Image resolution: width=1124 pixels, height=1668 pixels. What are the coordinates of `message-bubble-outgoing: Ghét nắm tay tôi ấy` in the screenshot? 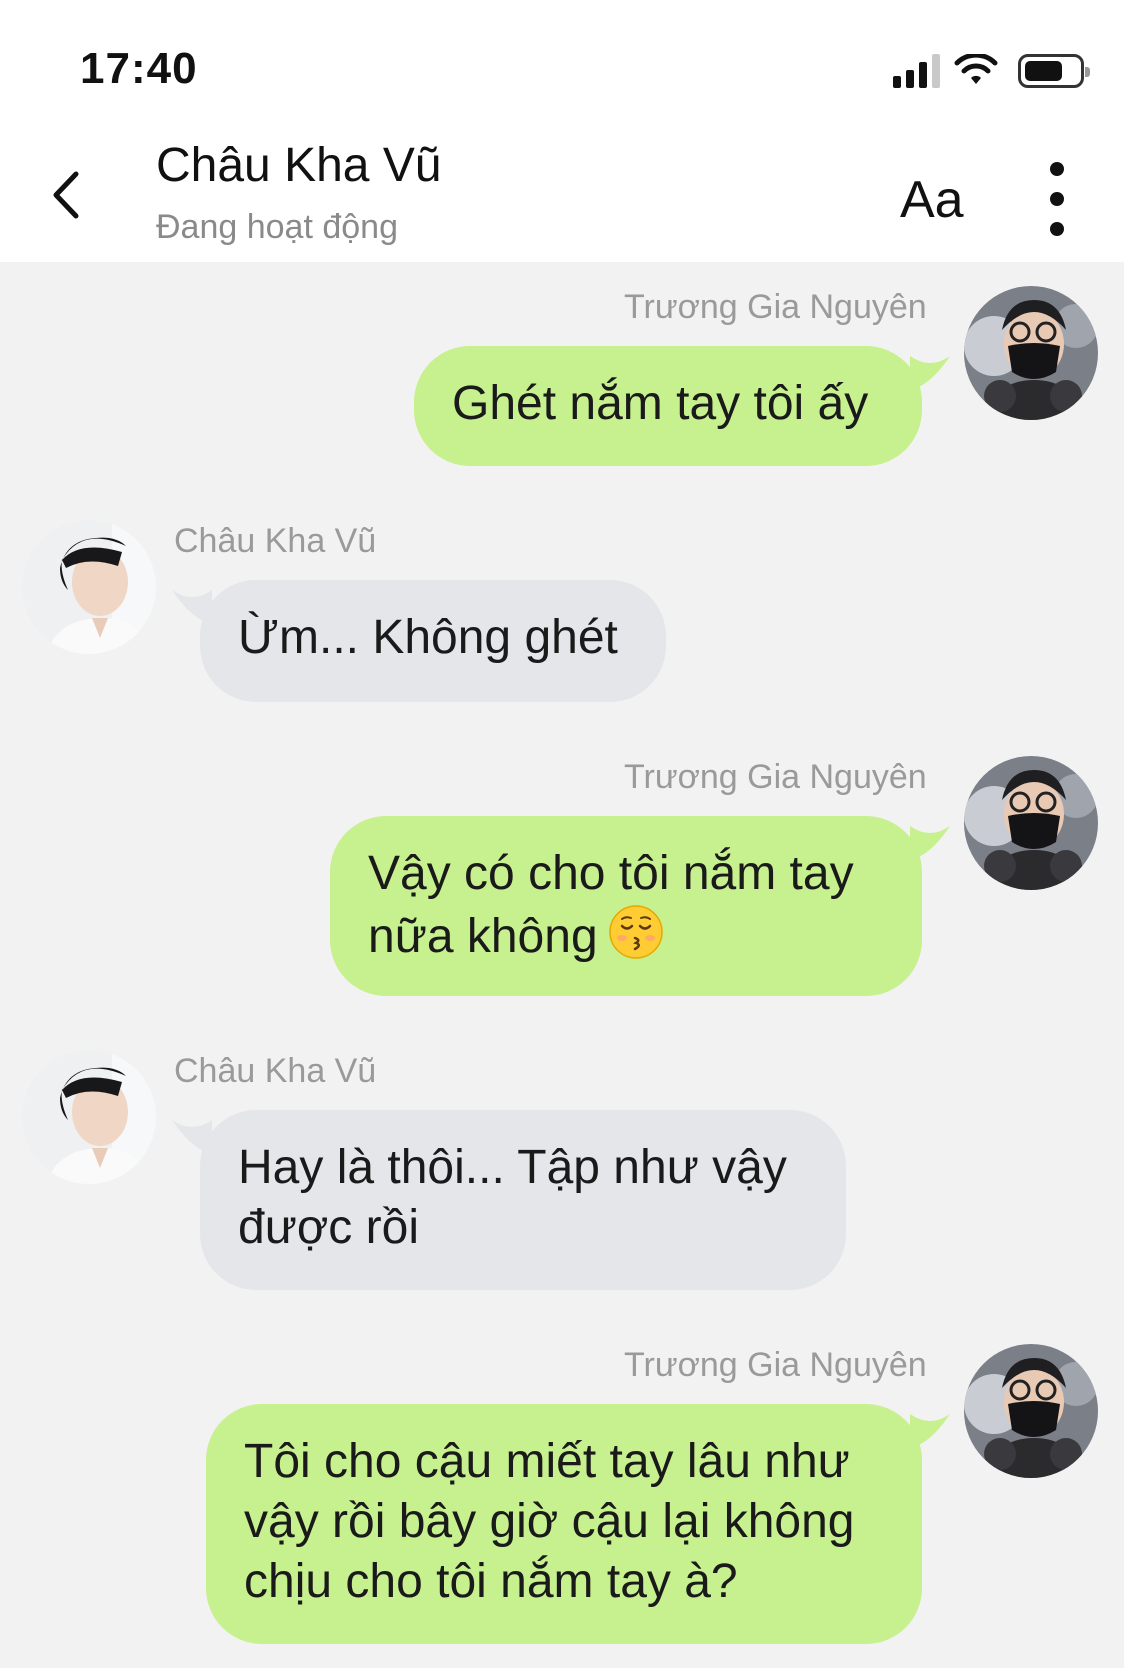 It's located at (668, 406).